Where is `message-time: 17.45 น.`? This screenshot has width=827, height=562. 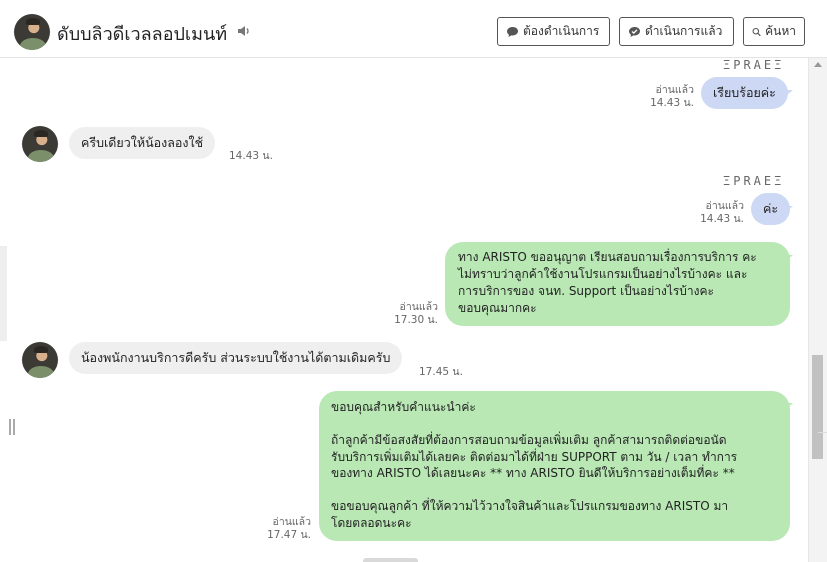
message-time: 17.45 น. is located at coordinates (441, 372).